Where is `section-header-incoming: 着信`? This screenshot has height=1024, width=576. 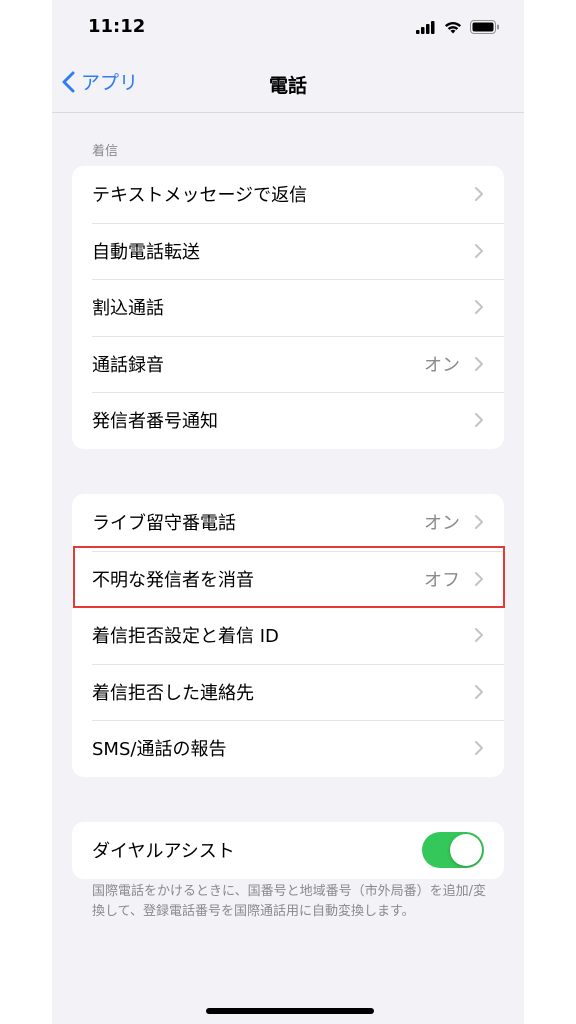 section-header-incoming: 着信 is located at coordinates (105, 151).